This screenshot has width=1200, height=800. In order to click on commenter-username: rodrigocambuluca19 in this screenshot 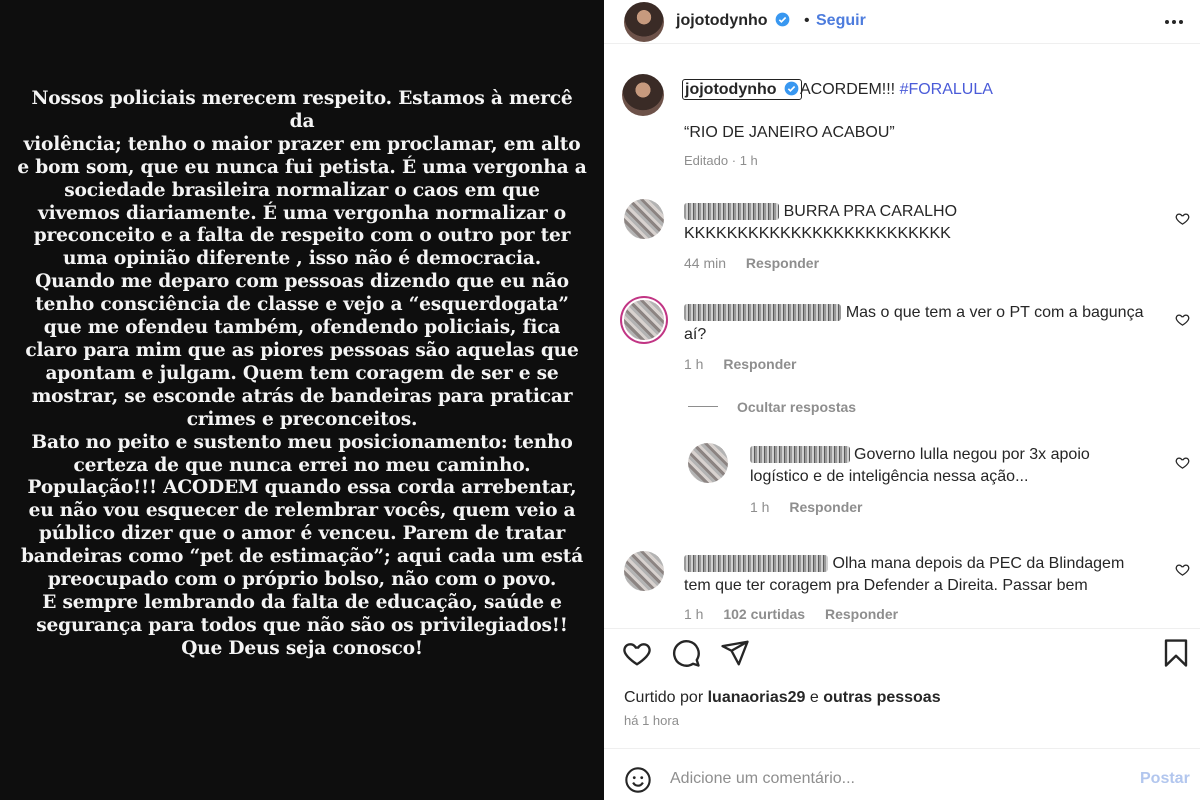, I will do `click(763, 312)`.